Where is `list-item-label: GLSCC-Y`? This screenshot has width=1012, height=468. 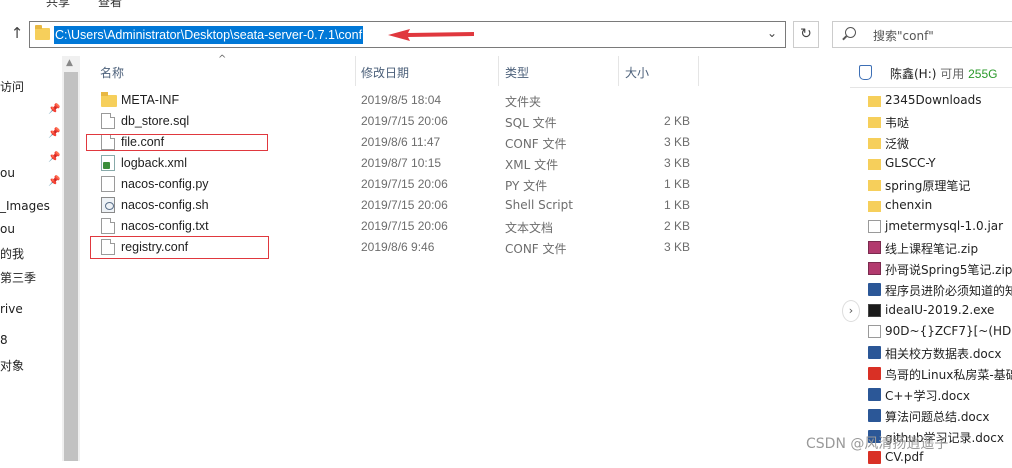 list-item-label: GLSCC-Y is located at coordinates (910, 163).